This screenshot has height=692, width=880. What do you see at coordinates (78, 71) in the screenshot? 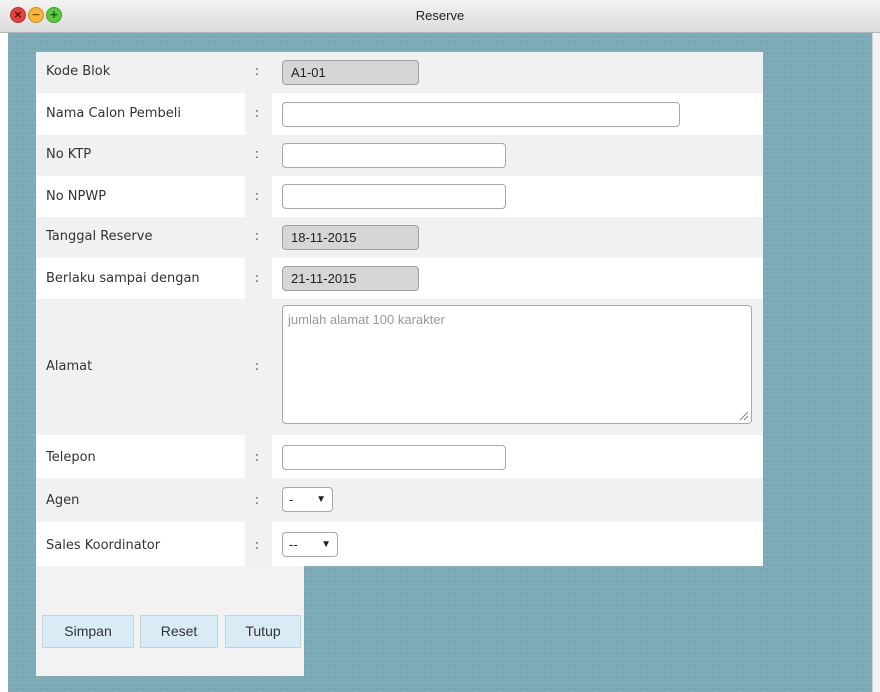
I see `kode-blok-label: Kode Blok` at bounding box center [78, 71].